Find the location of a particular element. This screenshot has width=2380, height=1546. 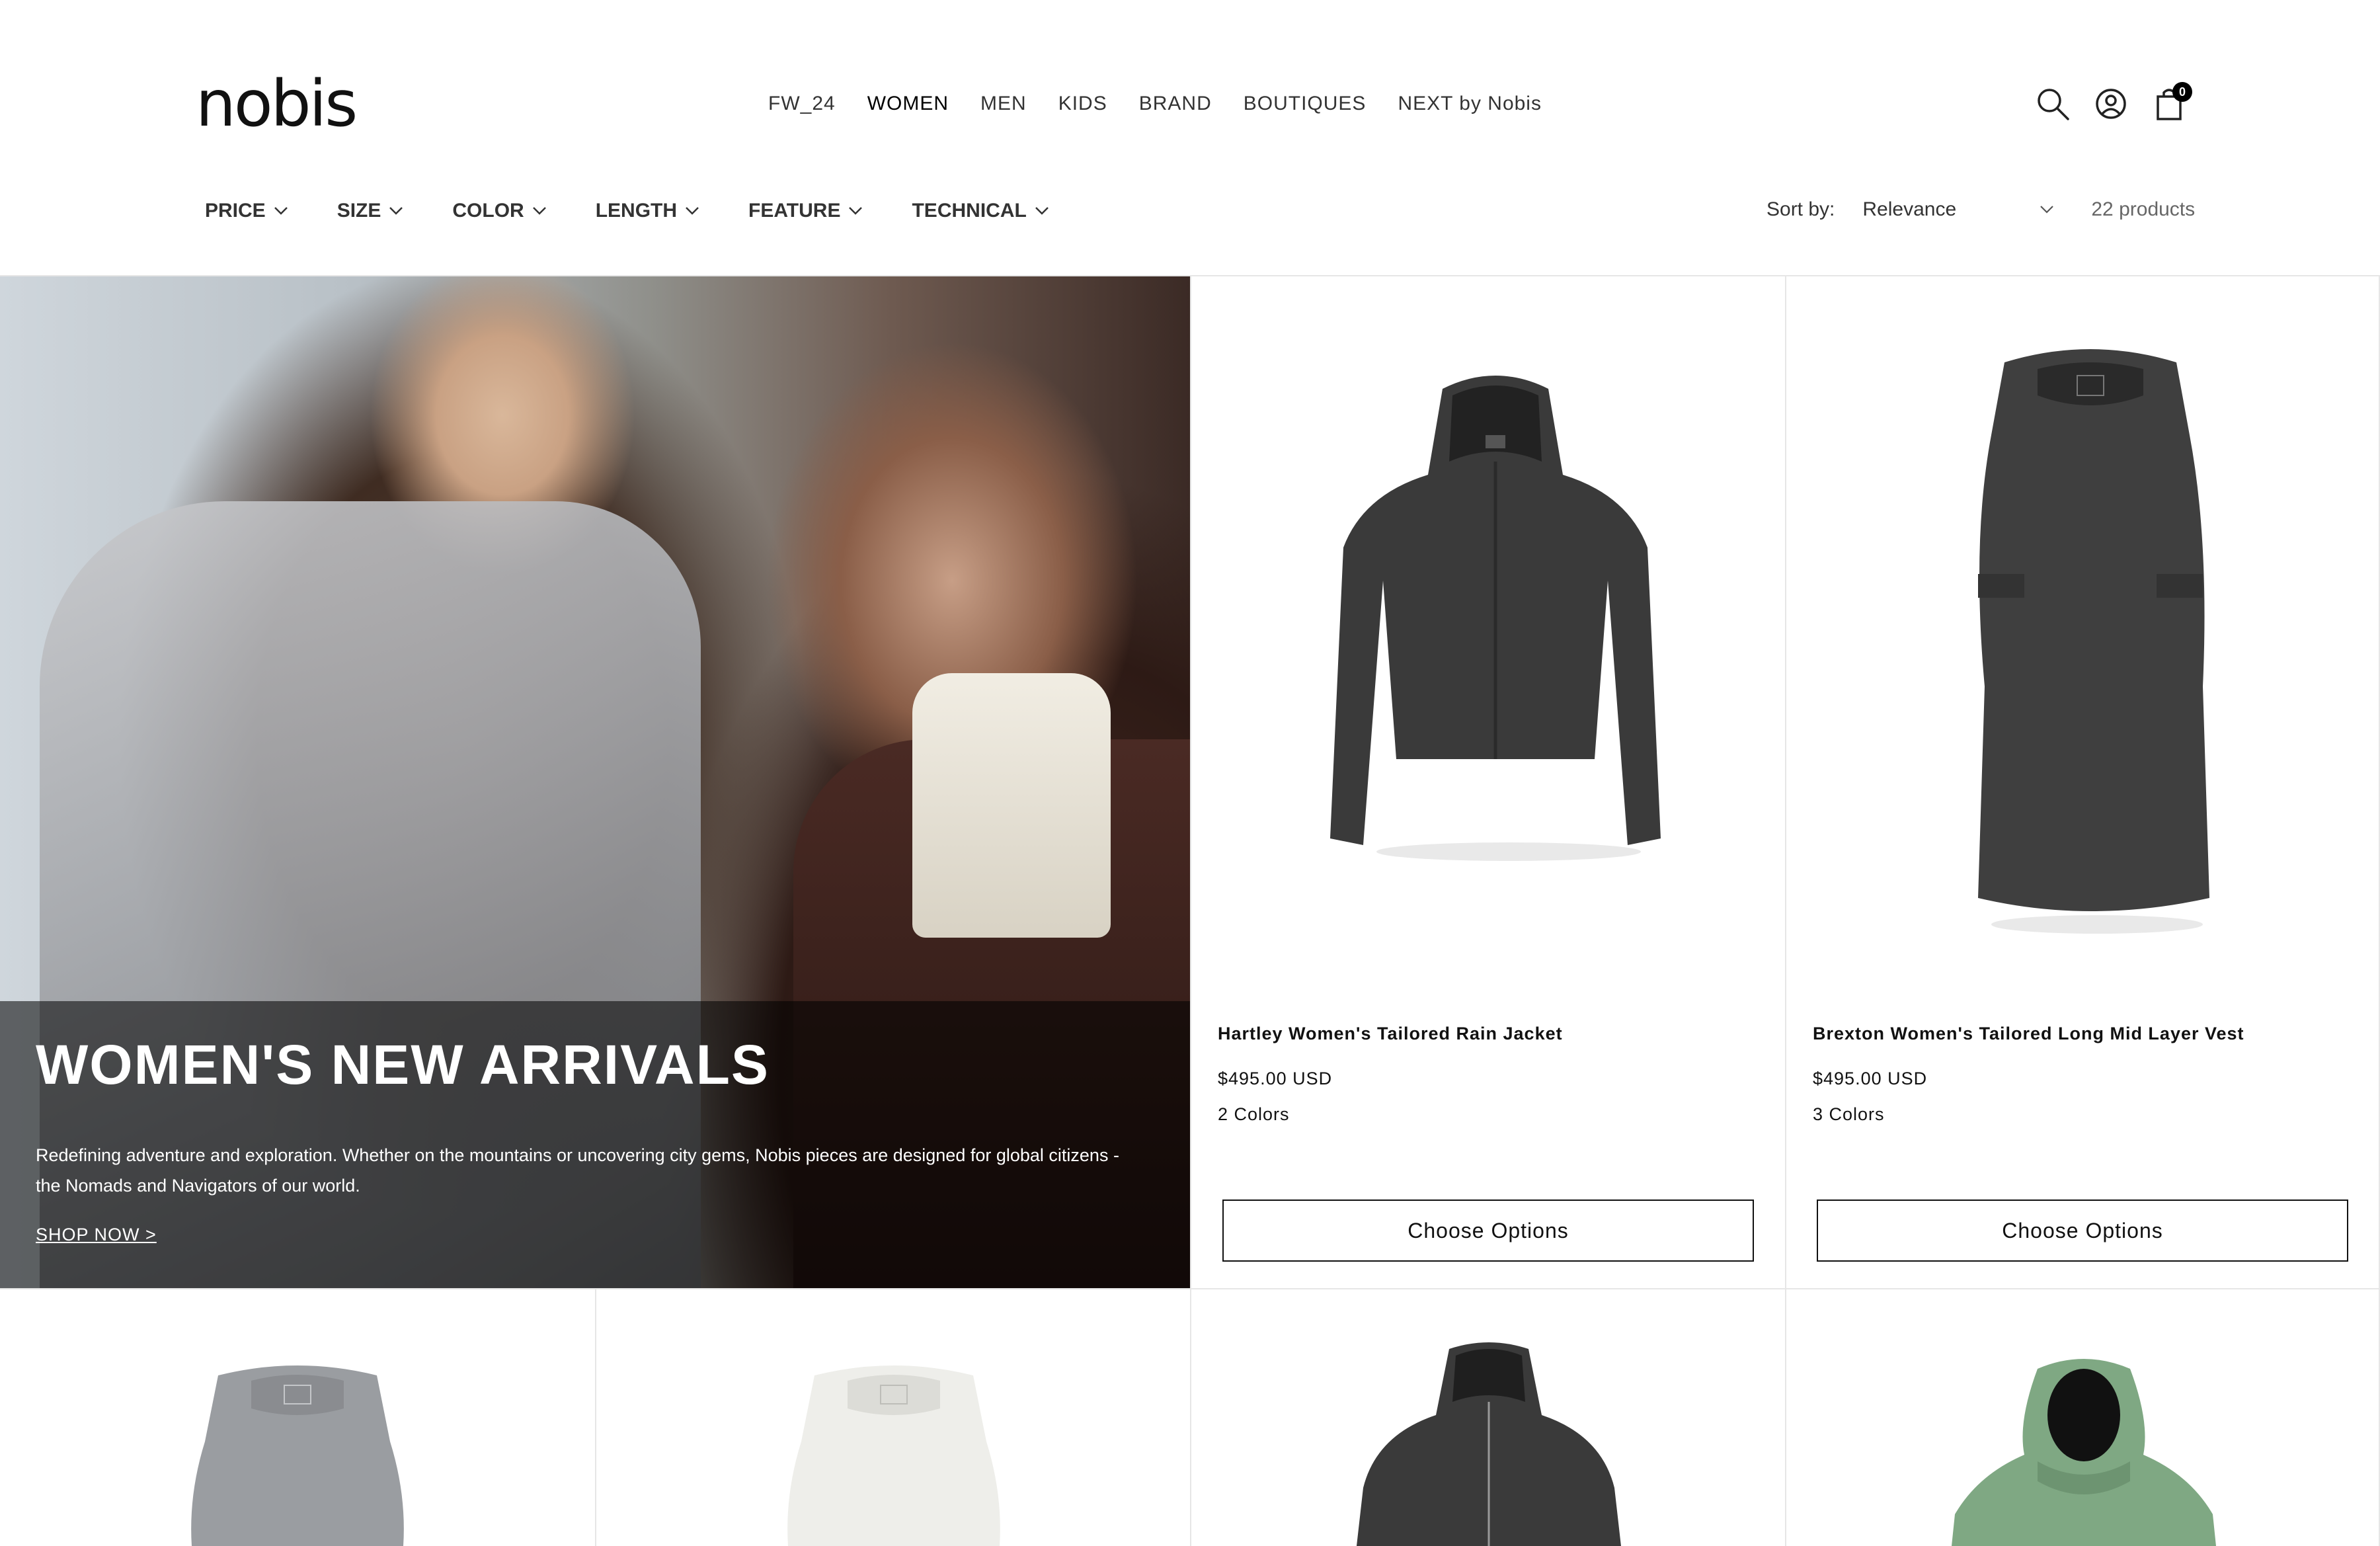

hero-title: WOMEN'S NEW ARRIVALS is located at coordinates (403, 1065).